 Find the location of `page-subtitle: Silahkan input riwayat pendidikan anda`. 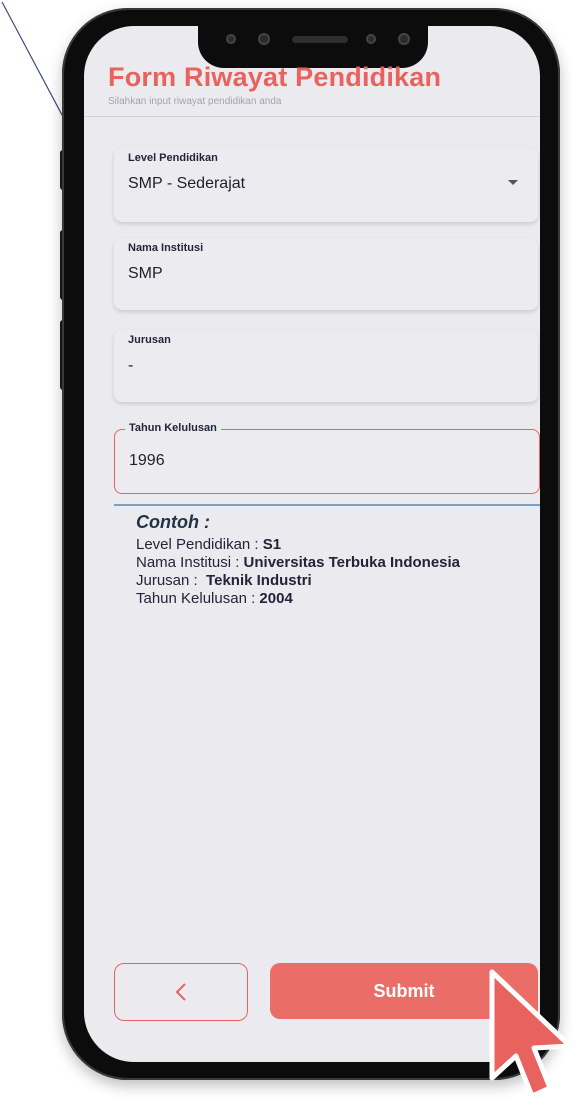

page-subtitle: Silahkan input riwayat pendidikan anda is located at coordinates (195, 101).